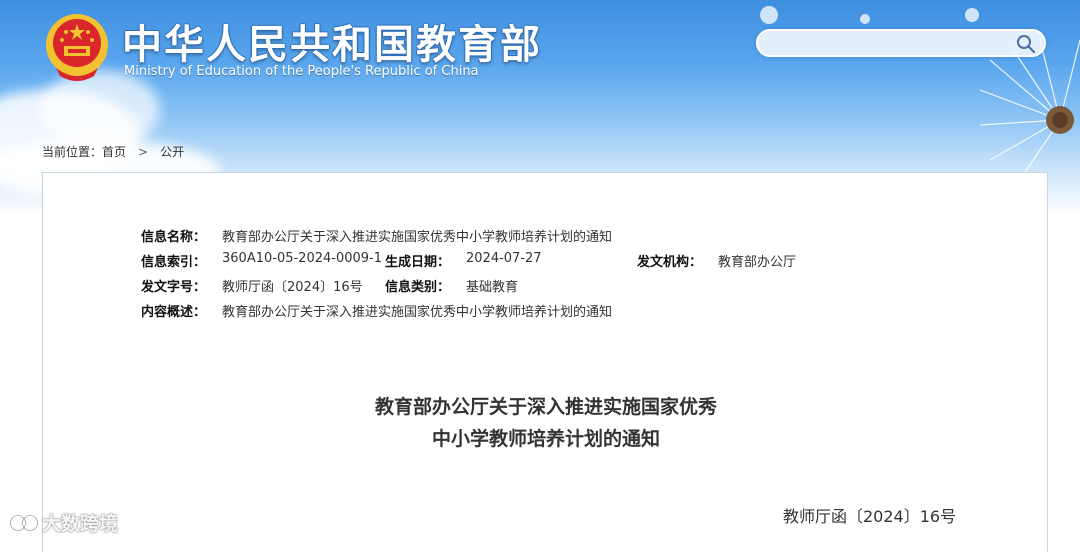 This screenshot has height=552, width=1080. I want to click on meta-agency-value: 教育部办公厅, so click(757, 262).